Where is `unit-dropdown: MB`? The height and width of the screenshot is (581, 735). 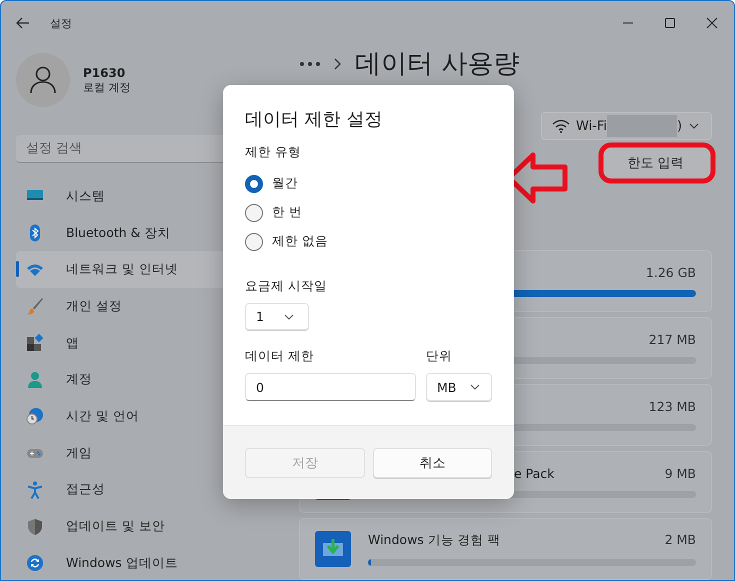
unit-dropdown: MB is located at coordinates (459, 387).